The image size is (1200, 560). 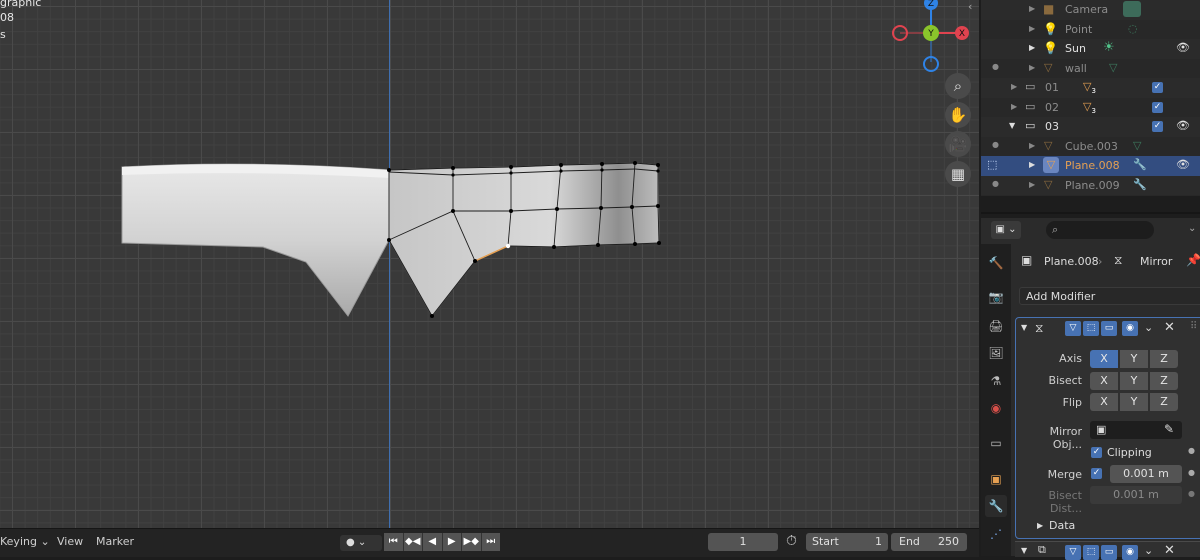 What do you see at coordinates (1096, 452) in the screenshot?
I see `clipping-checkbox: ✓` at bounding box center [1096, 452].